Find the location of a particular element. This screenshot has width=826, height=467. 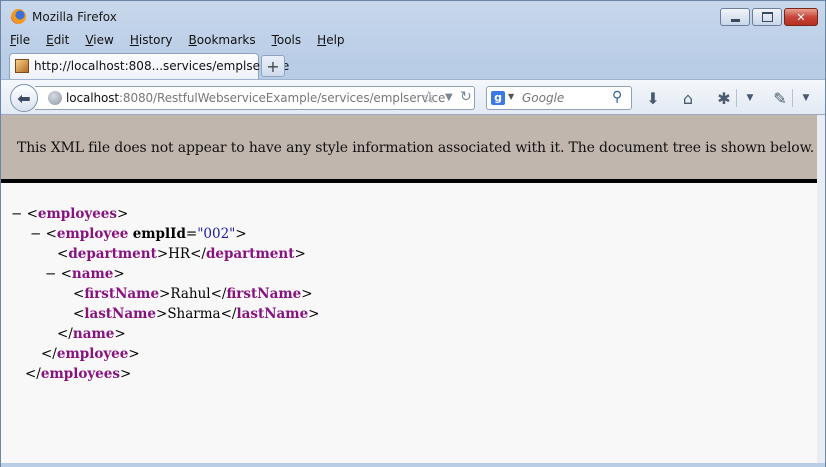

search-bar: g ▼ Google ⚲ is located at coordinates (559, 98).